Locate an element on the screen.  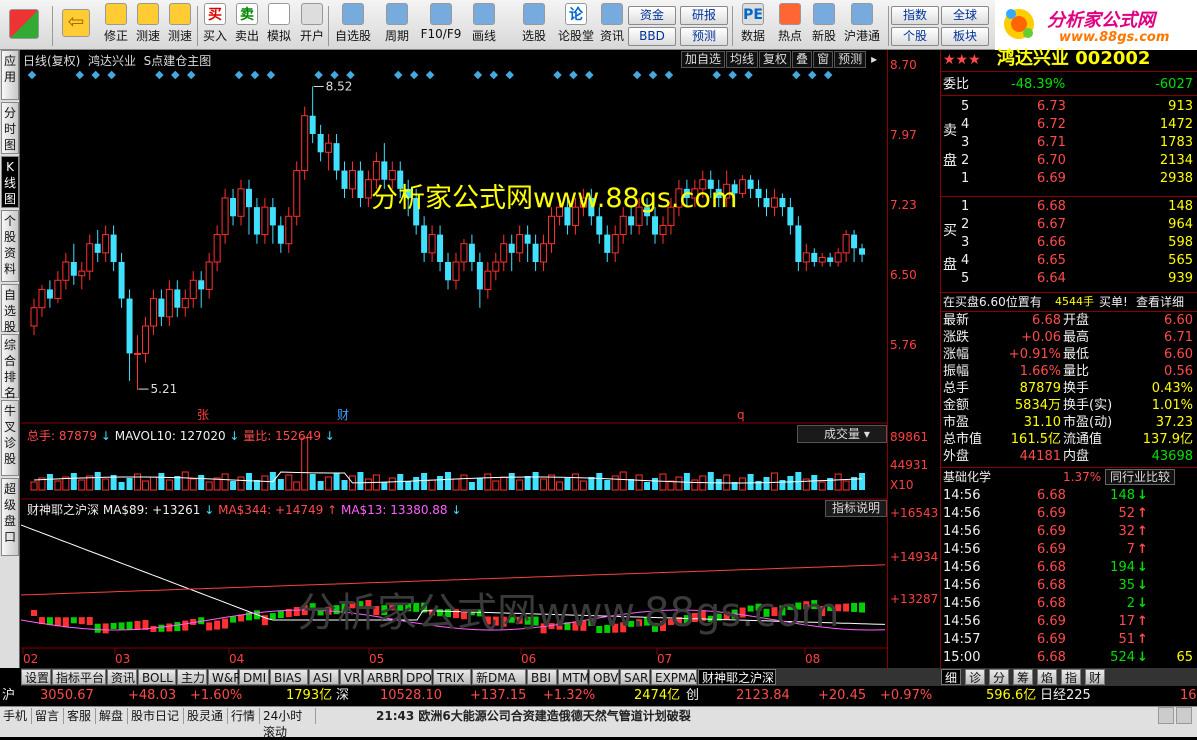
speed-button: 测速 is located at coordinates (148, 25).